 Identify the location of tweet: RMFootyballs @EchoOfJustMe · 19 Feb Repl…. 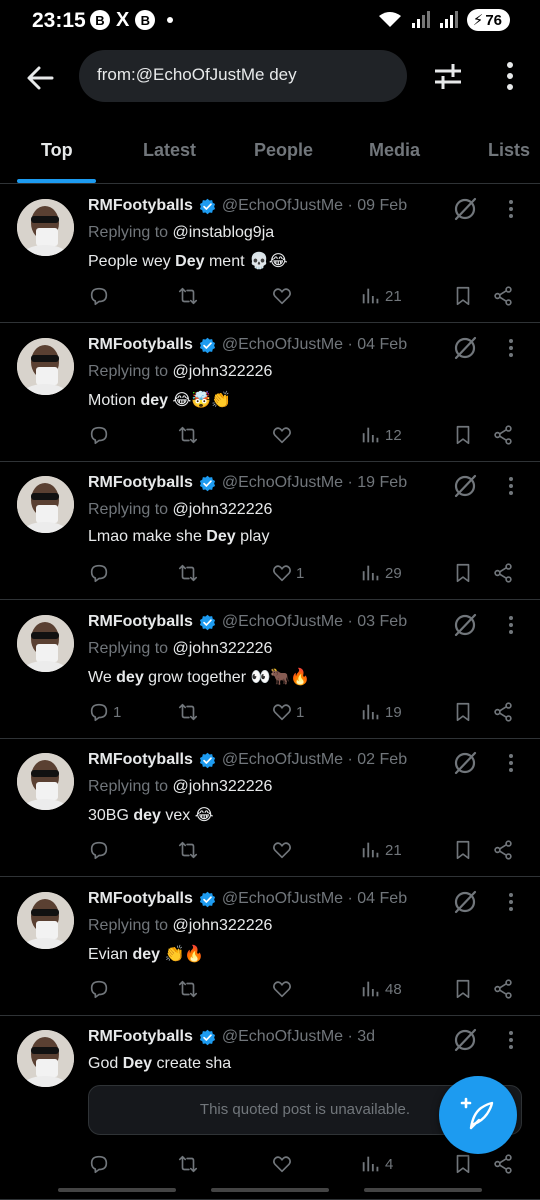
(270, 530).